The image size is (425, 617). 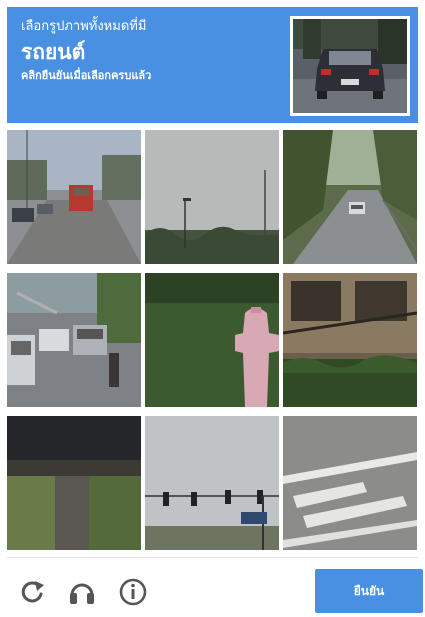 What do you see at coordinates (350, 66) in the screenshot?
I see `sample-image` at bounding box center [350, 66].